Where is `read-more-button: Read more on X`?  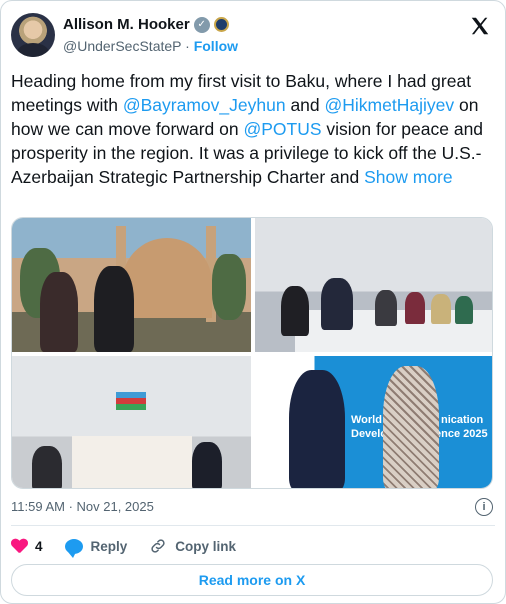 read-more-button: Read more on X is located at coordinates (252, 580).